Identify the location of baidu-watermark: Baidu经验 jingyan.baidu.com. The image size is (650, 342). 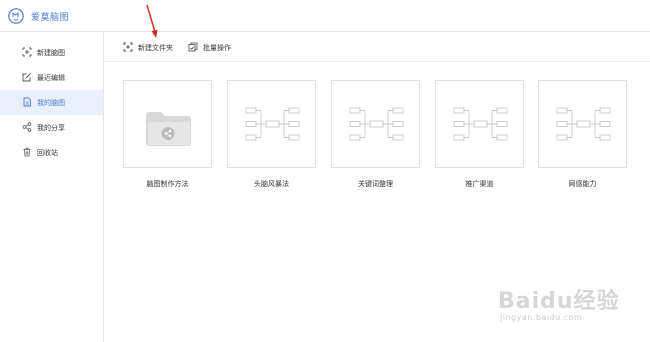
(563, 308).